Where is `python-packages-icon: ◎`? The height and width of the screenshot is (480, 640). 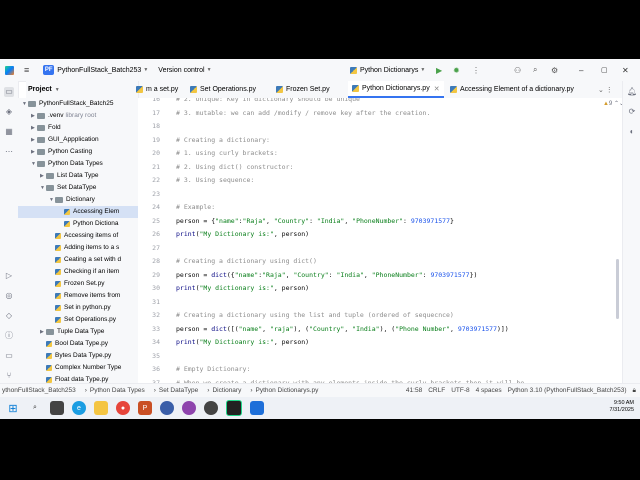 python-packages-icon: ◎ is located at coordinates (9, 296).